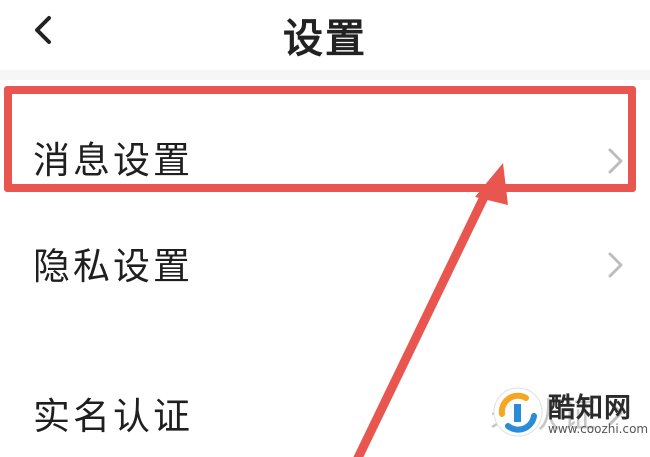  I want to click on watermark-brand: 酷知网, so click(590, 408).